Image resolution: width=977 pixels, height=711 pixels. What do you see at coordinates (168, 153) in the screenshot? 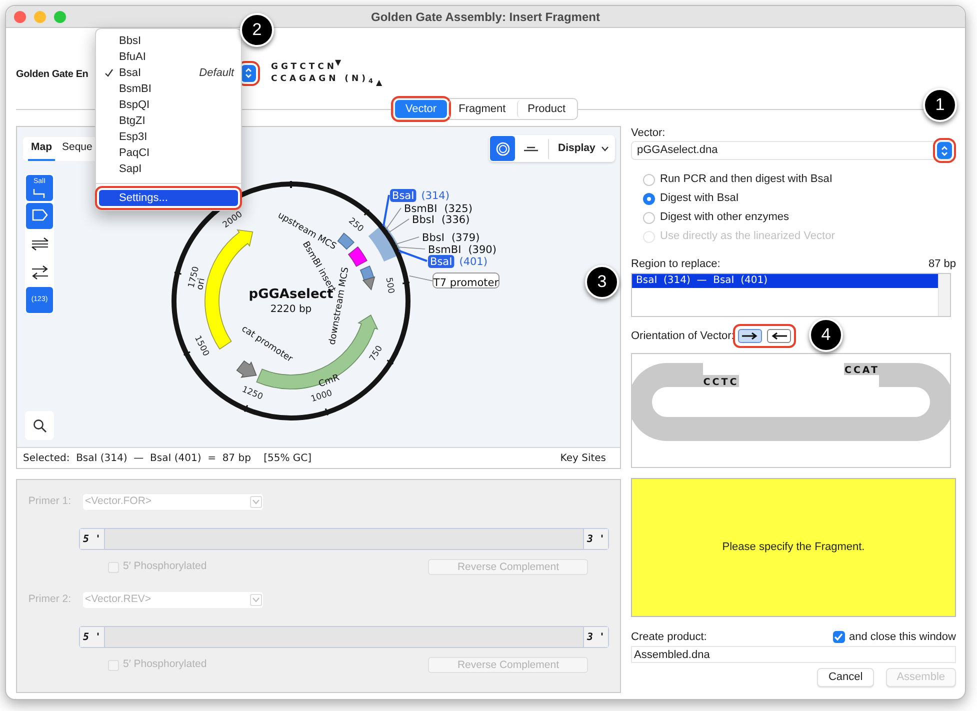
I see `menu-item: PaqCI` at bounding box center [168, 153].